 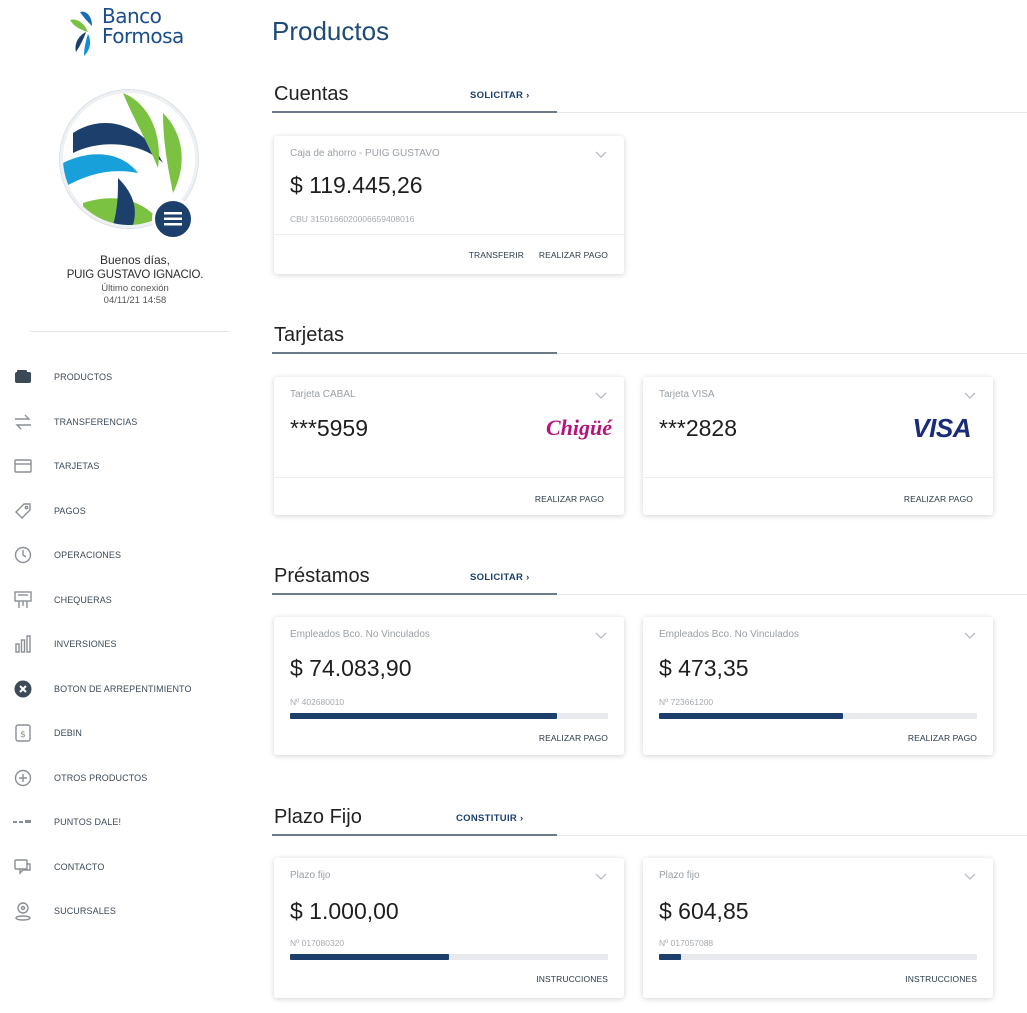 I want to click on sidebar-item-label: SUCURSALES, so click(x=85, y=911).